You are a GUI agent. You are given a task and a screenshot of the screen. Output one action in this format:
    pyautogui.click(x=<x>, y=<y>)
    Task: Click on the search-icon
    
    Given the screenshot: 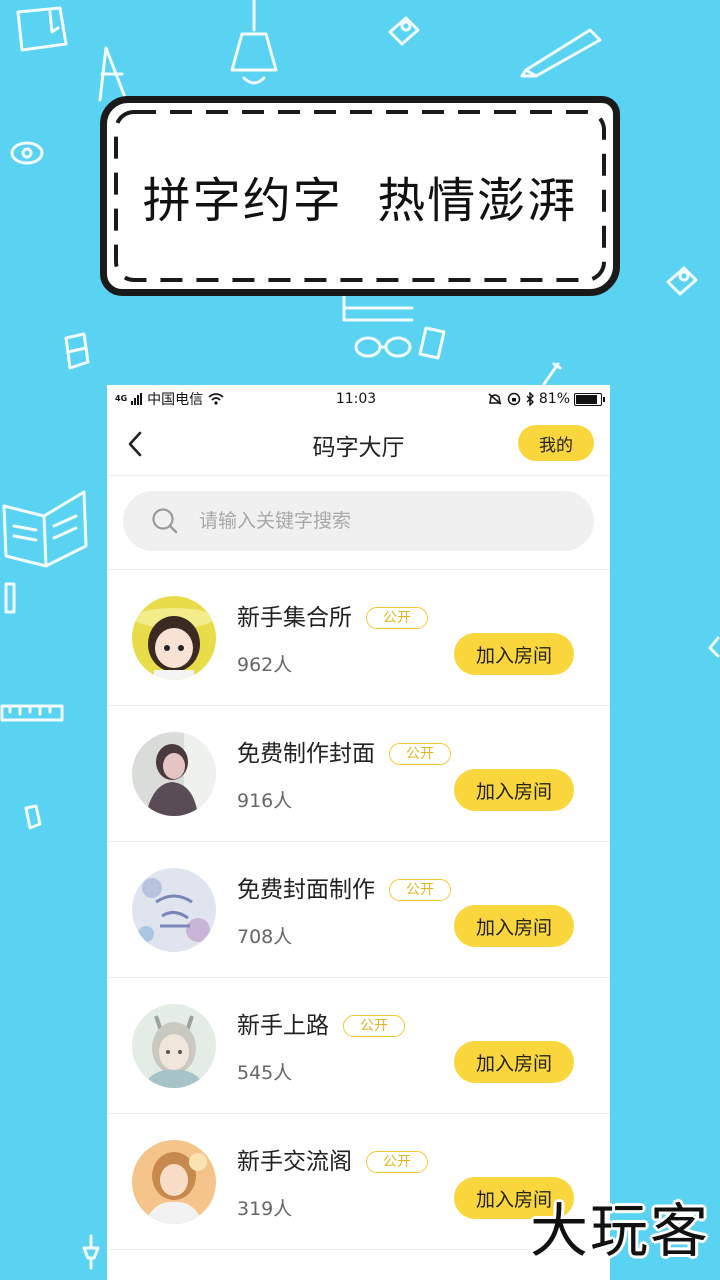 What is the action you would take?
    pyautogui.click(x=165, y=521)
    